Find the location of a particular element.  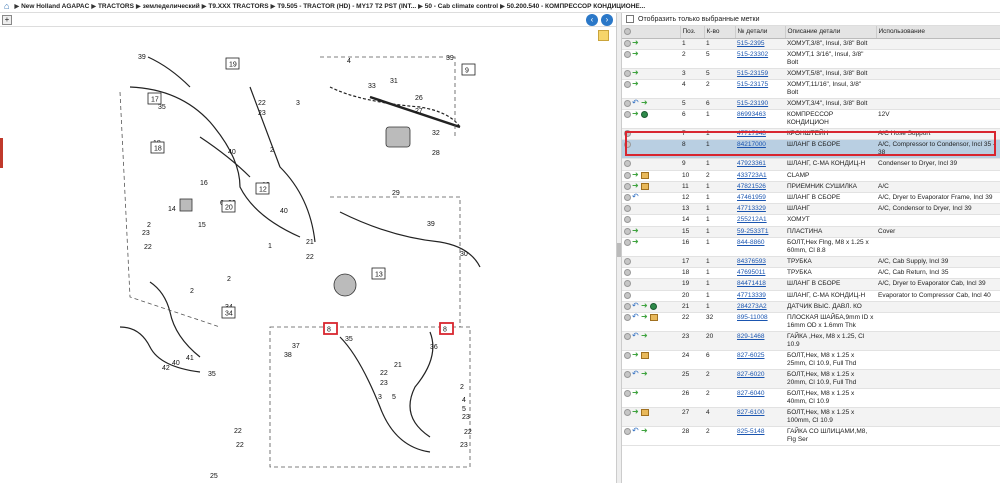

part-number-link: 515-2395 is located at coordinates (750, 43).